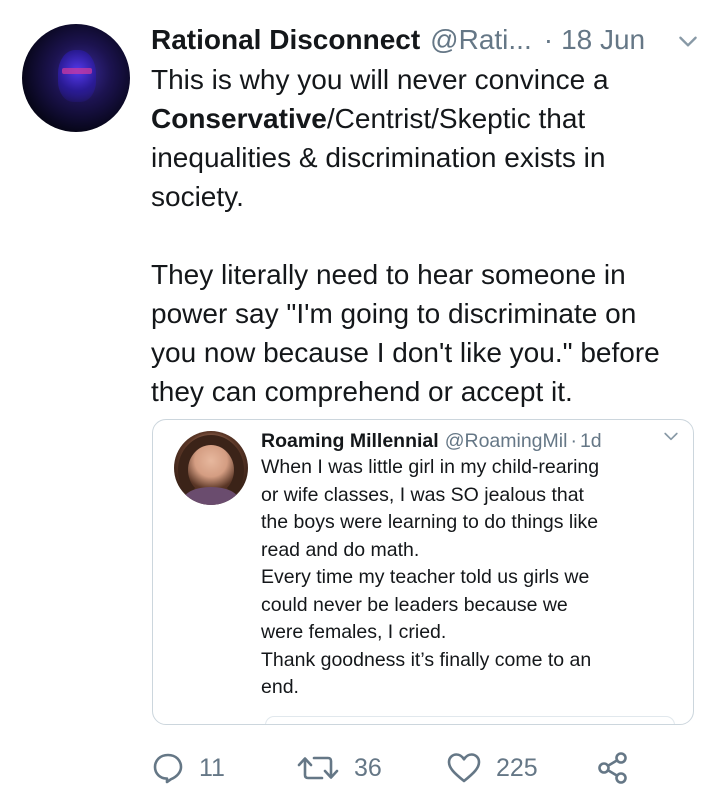  What do you see at coordinates (380, 79) in the screenshot?
I see `tweet-line: This is why you will never convince a` at bounding box center [380, 79].